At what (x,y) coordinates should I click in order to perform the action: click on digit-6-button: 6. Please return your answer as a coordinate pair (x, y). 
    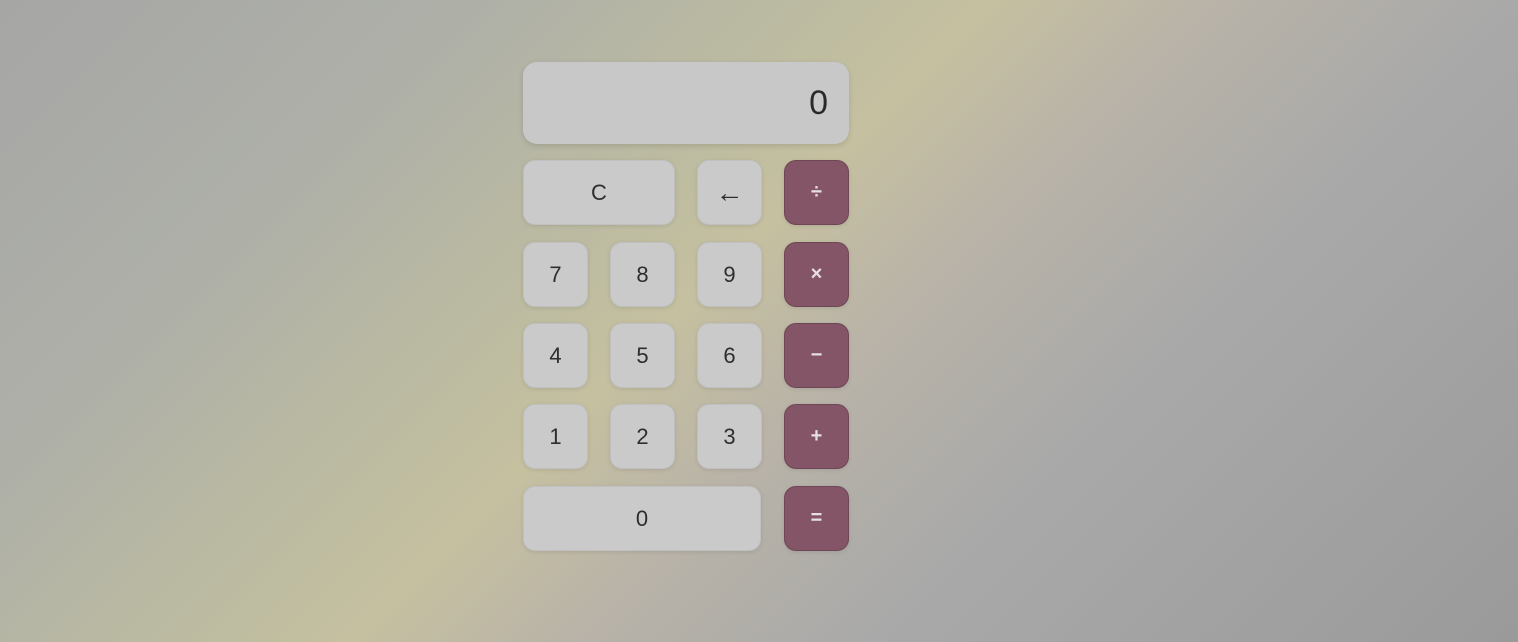
    Looking at the image, I should click on (729, 355).